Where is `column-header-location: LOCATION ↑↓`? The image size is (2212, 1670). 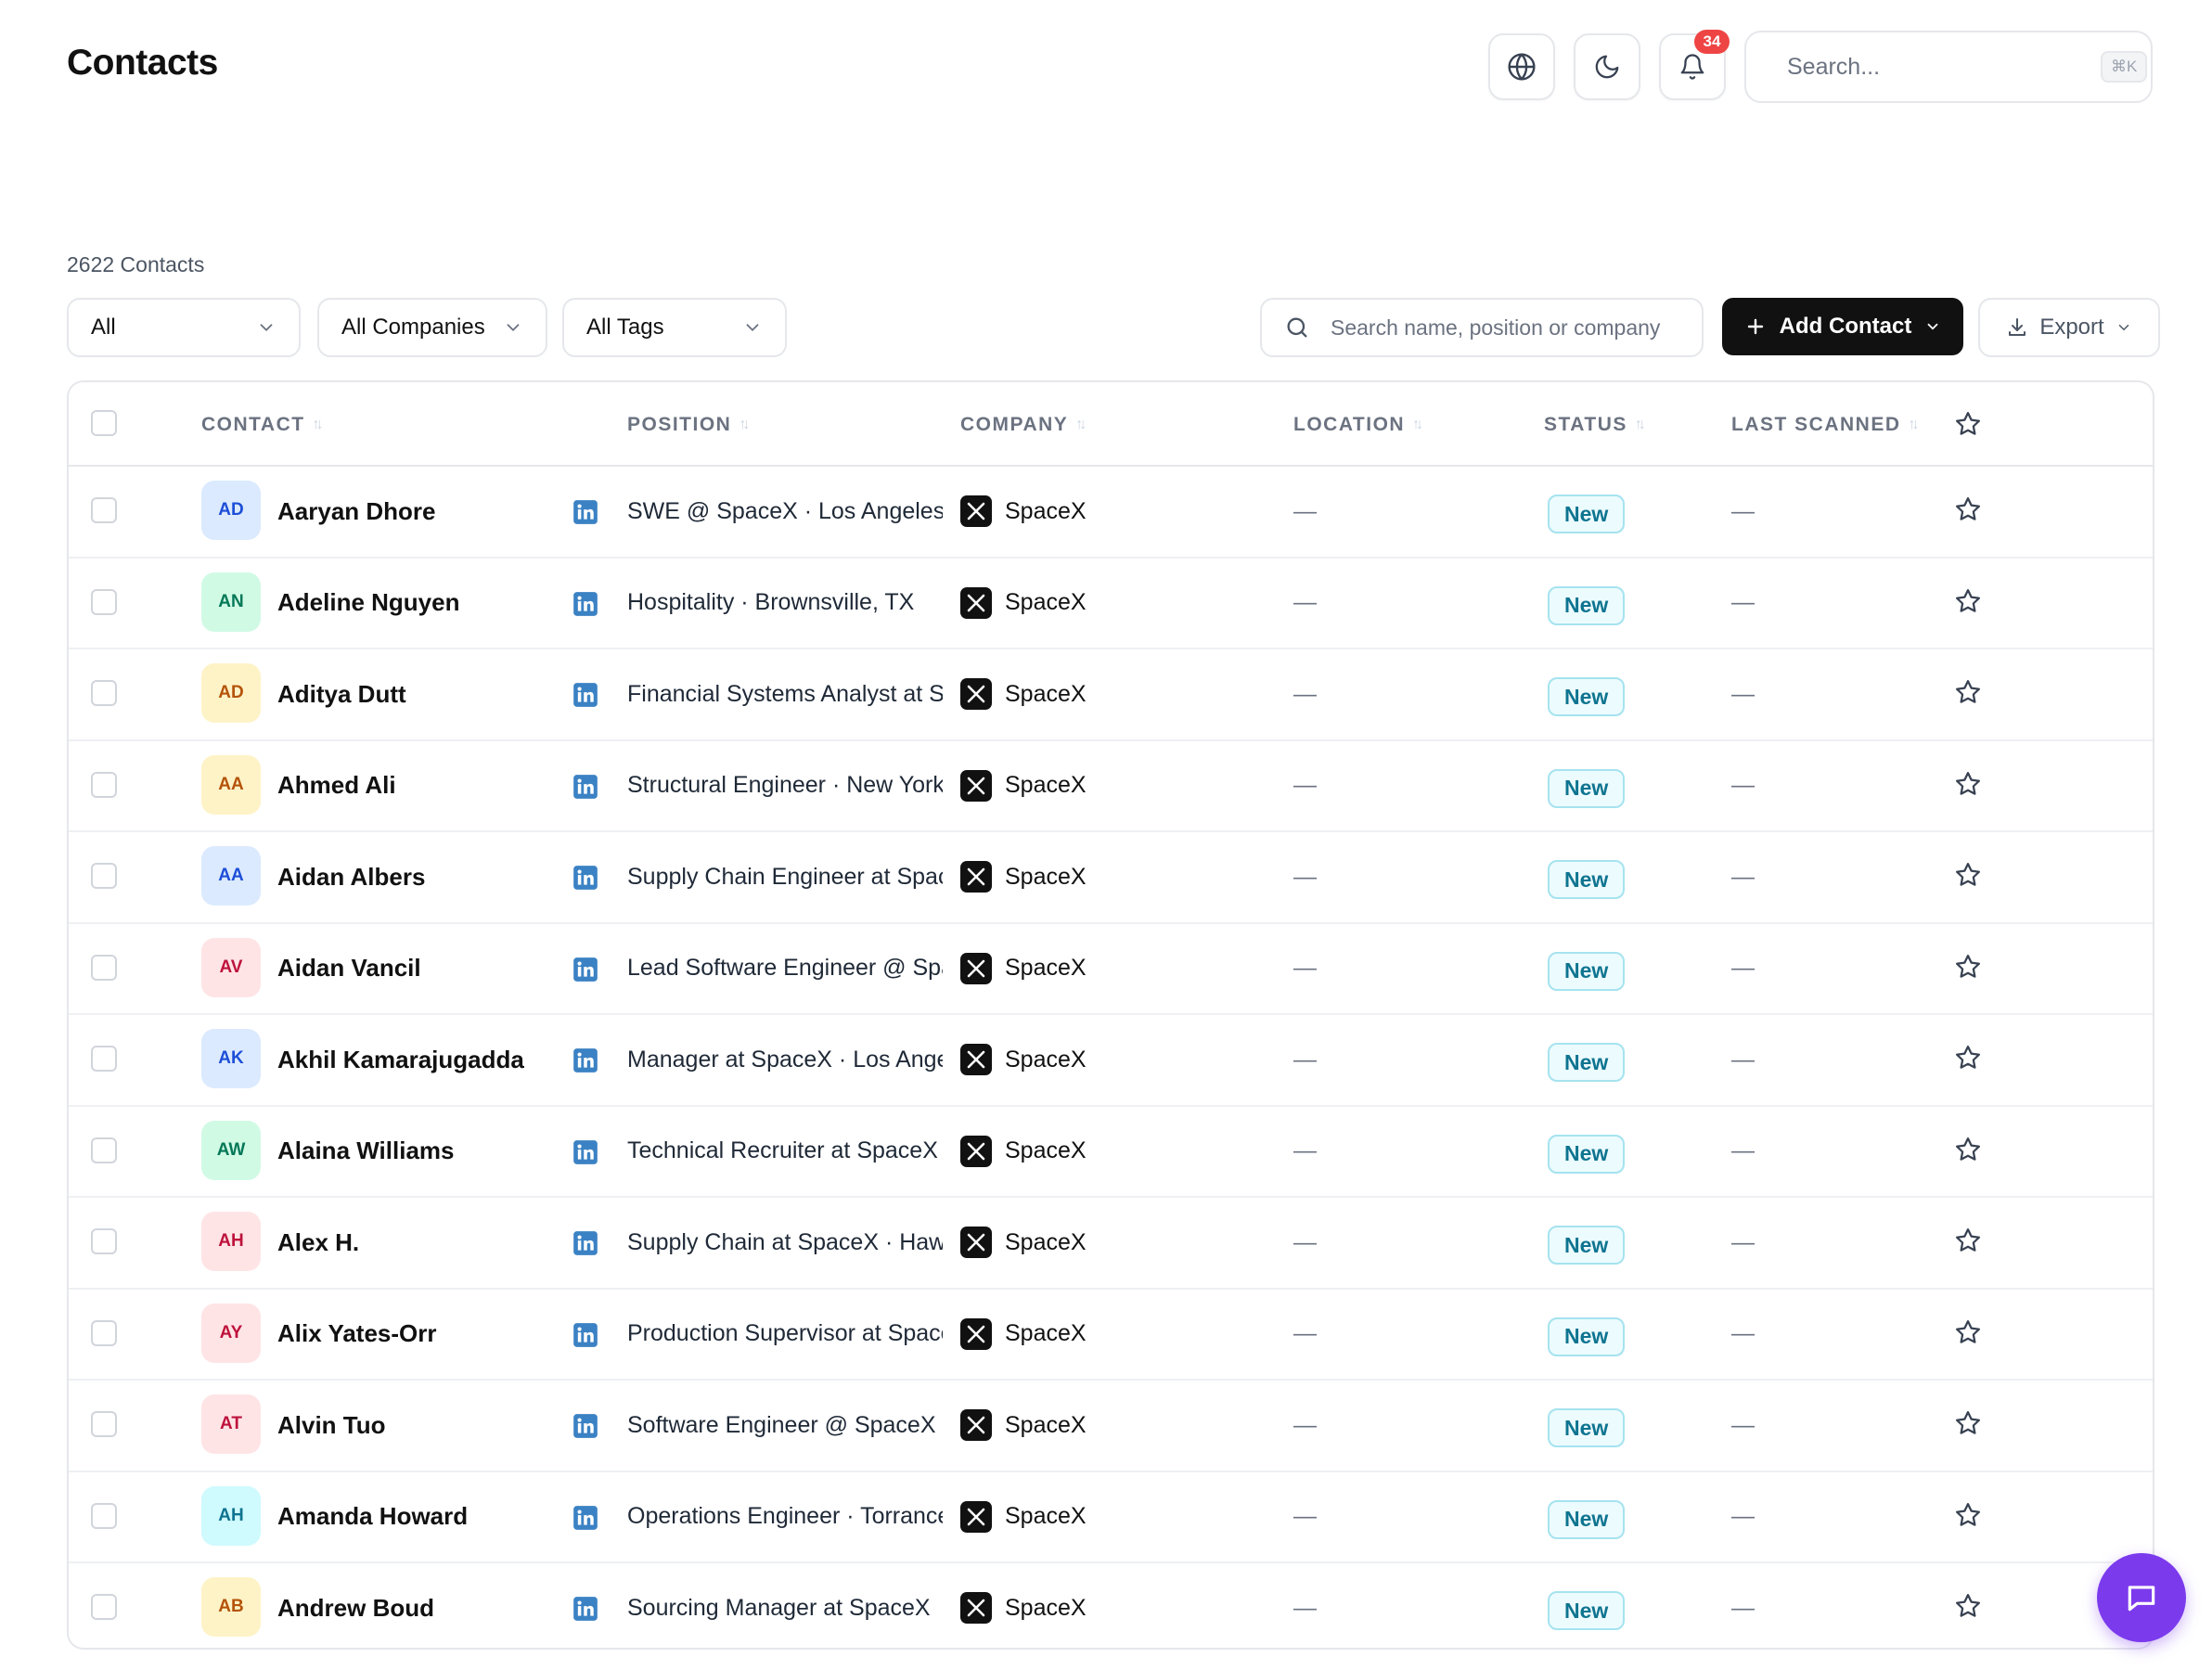 column-header-location: LOCATION ↑↓ is located at coordinates (1358, 425).